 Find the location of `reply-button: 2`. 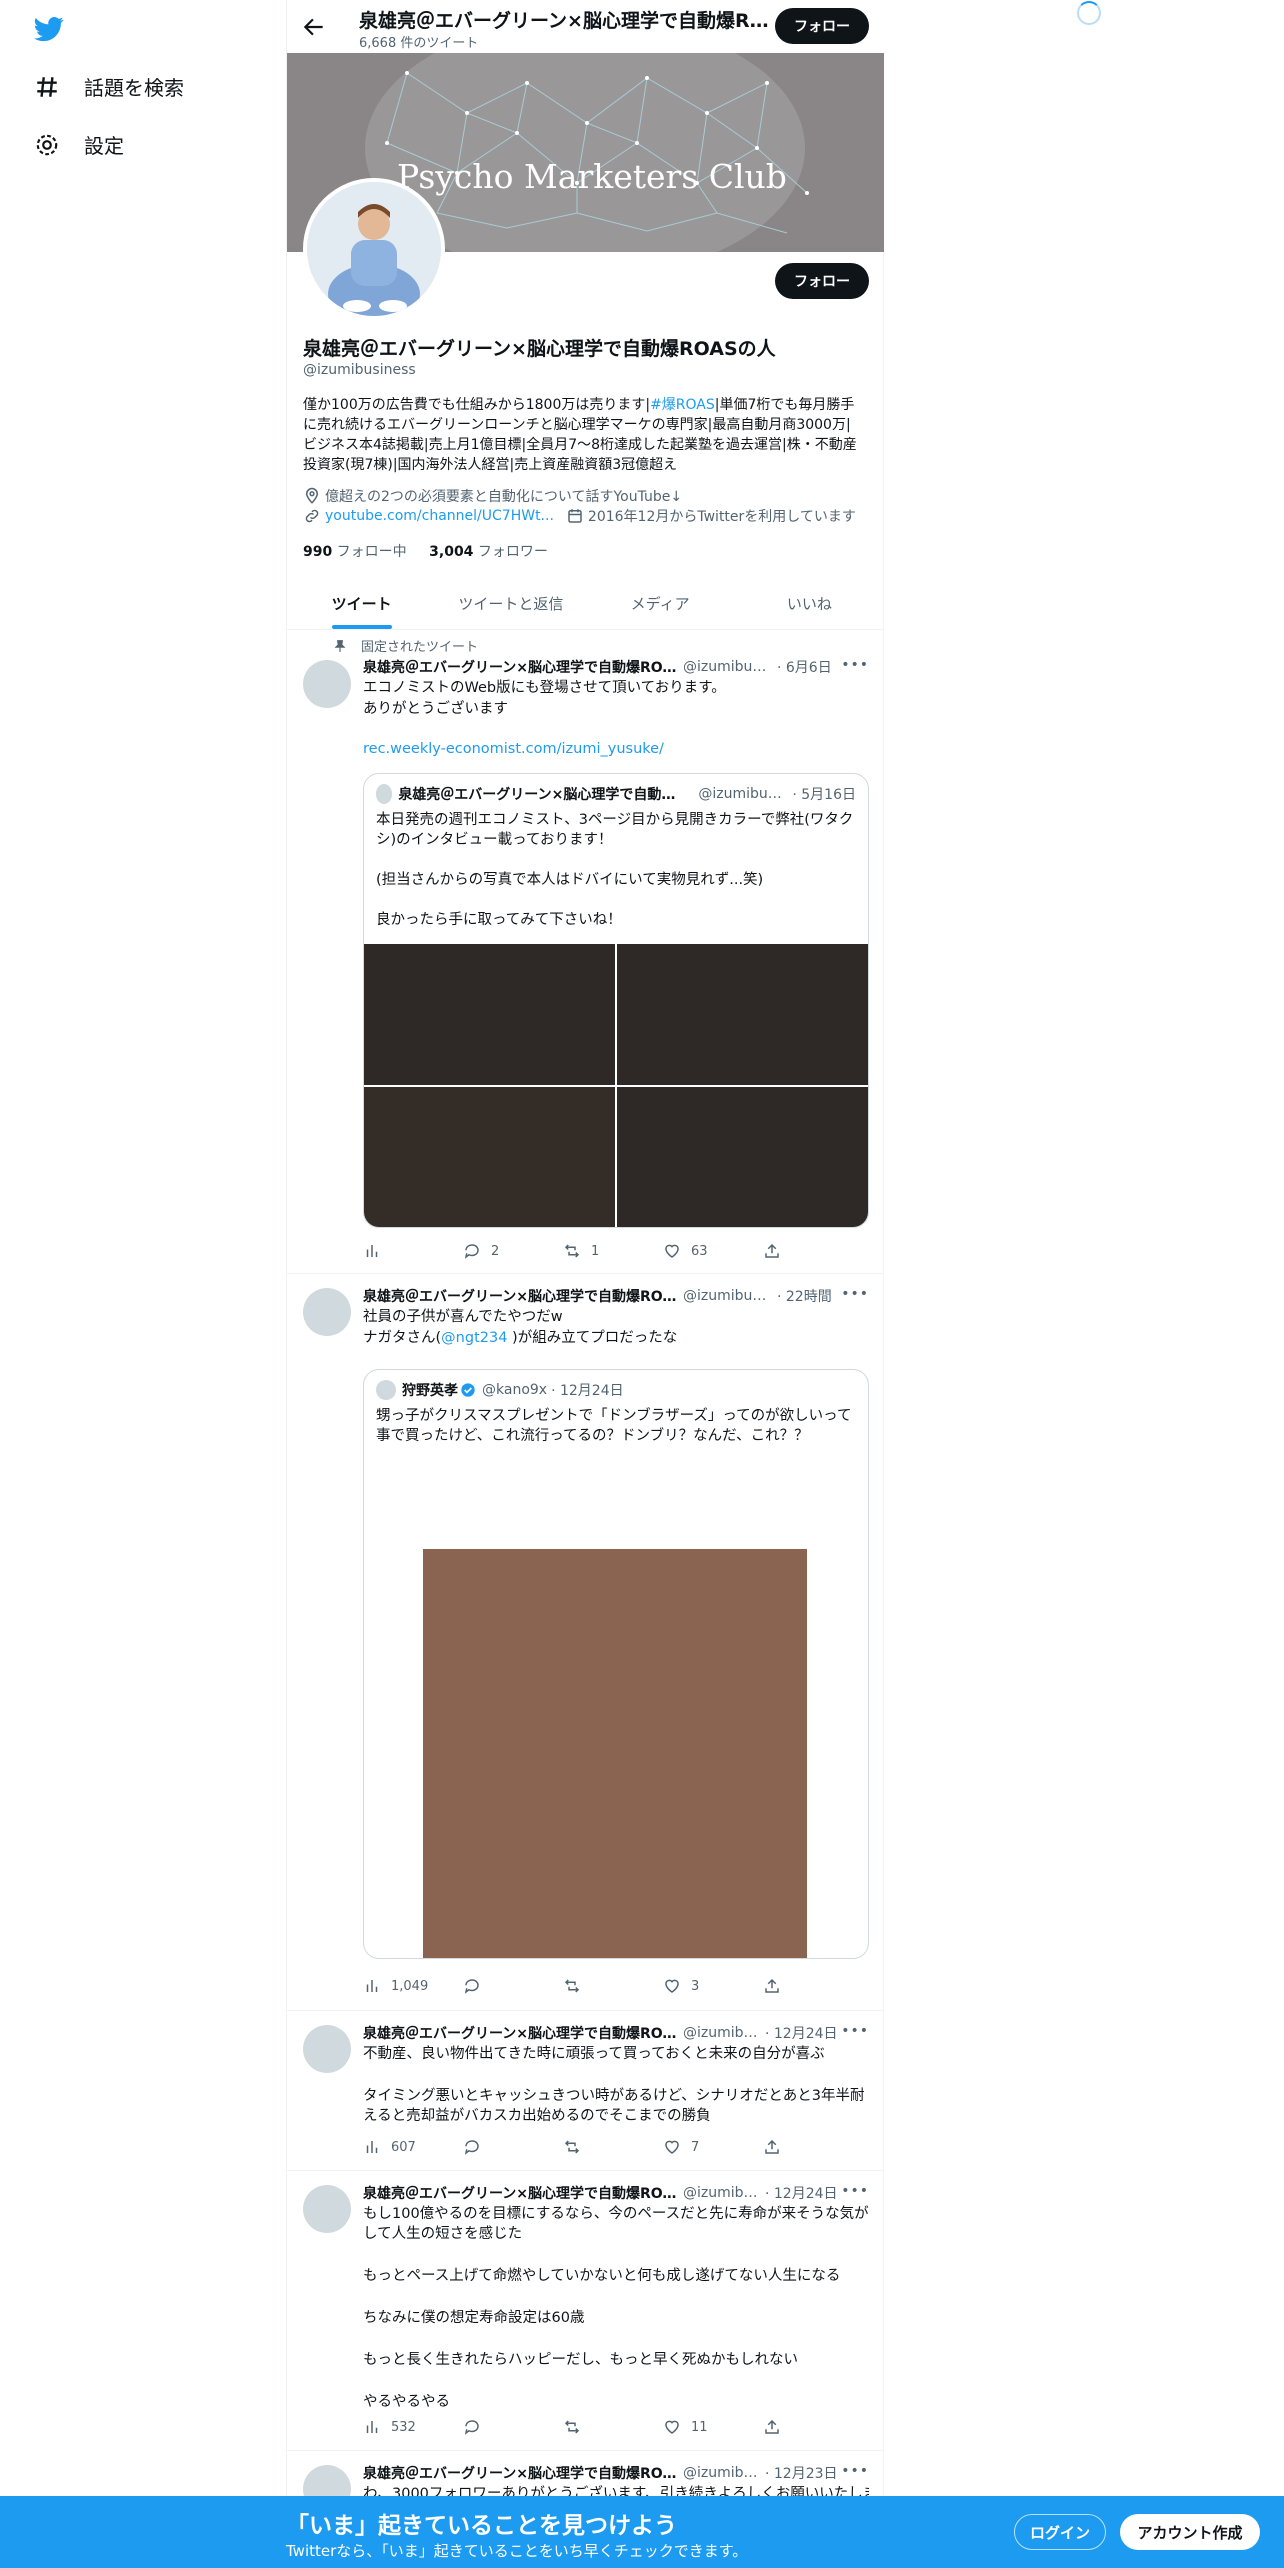

reply-button: 2 is located at coordinates (503, 1251).